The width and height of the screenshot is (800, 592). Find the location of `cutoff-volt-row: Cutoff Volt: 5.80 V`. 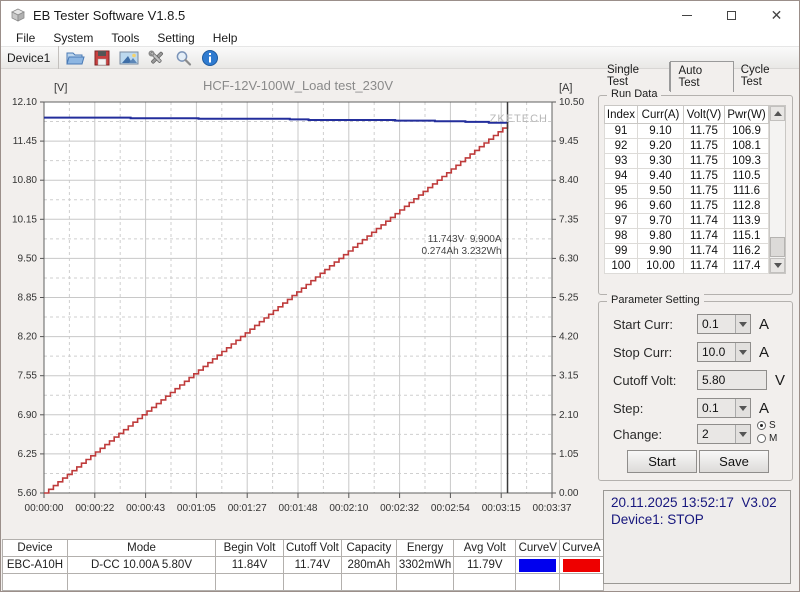

cutoff-volt-row: Cutoff Volt: 5.80 V is located at coordinates (699, 380).